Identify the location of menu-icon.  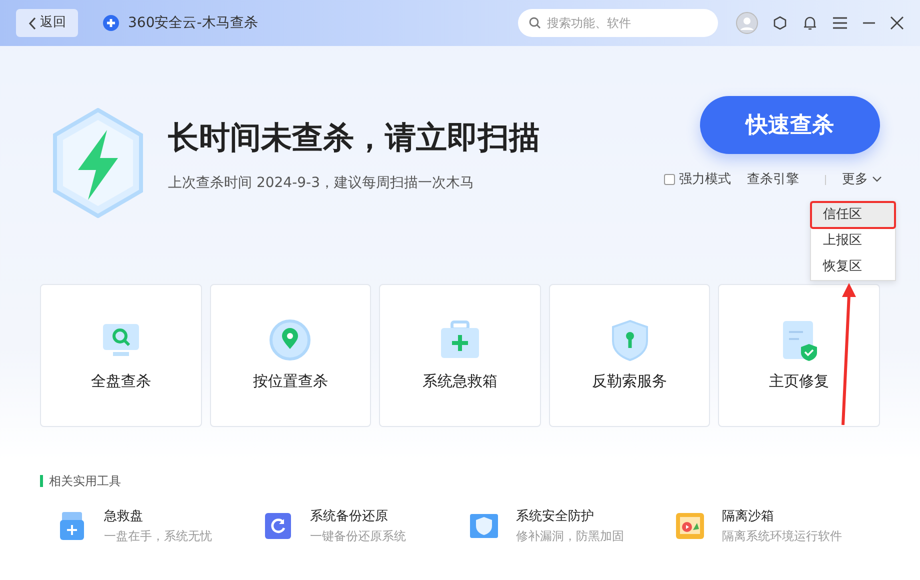
(840, 23).